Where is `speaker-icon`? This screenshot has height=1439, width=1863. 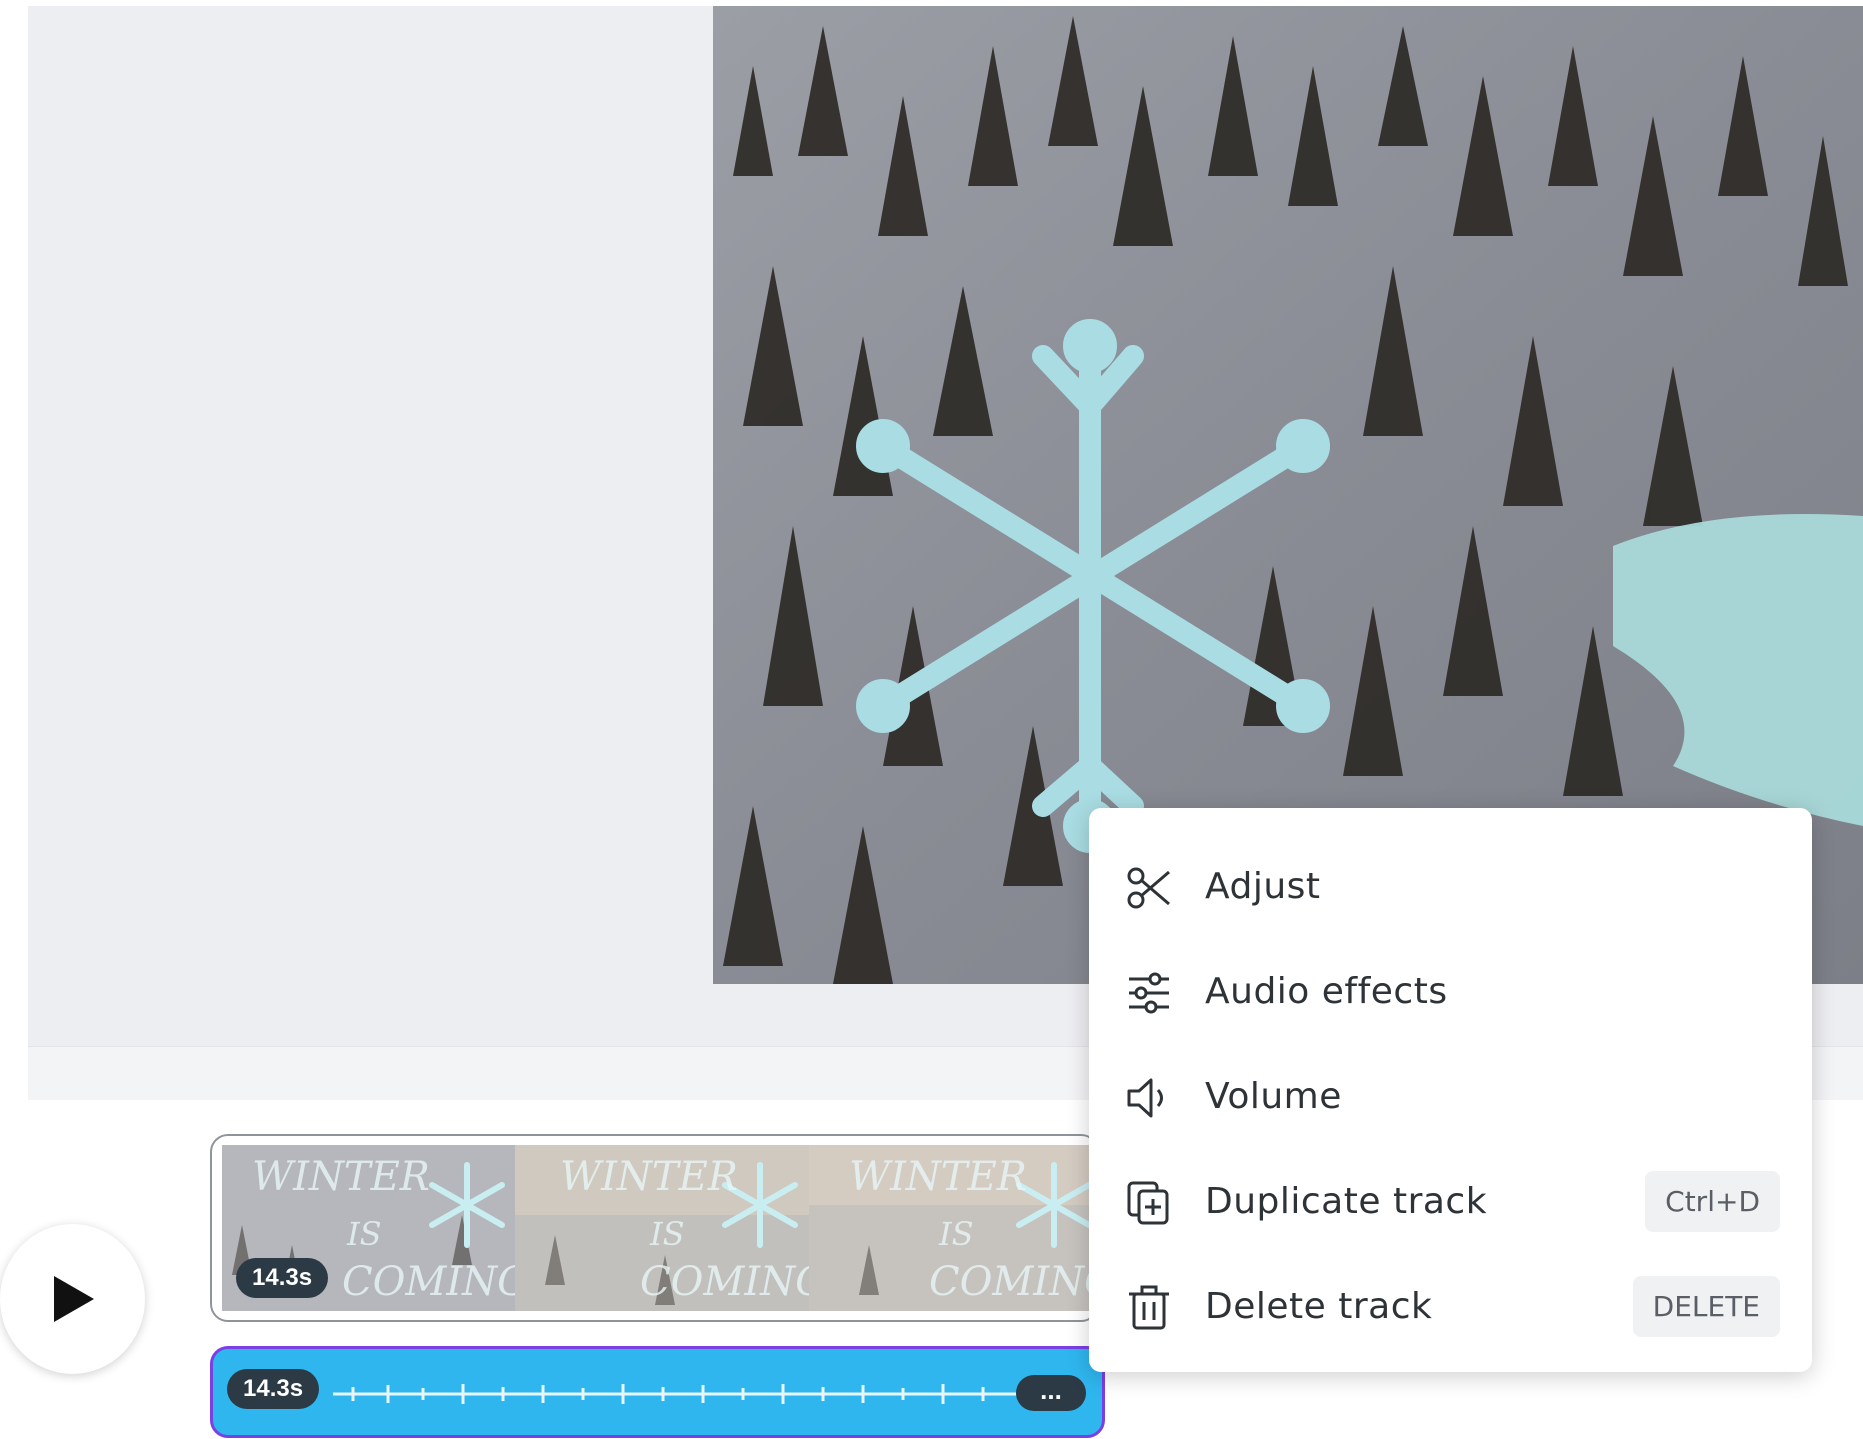 speaker-icon is located at coordinates (1145, 1098).